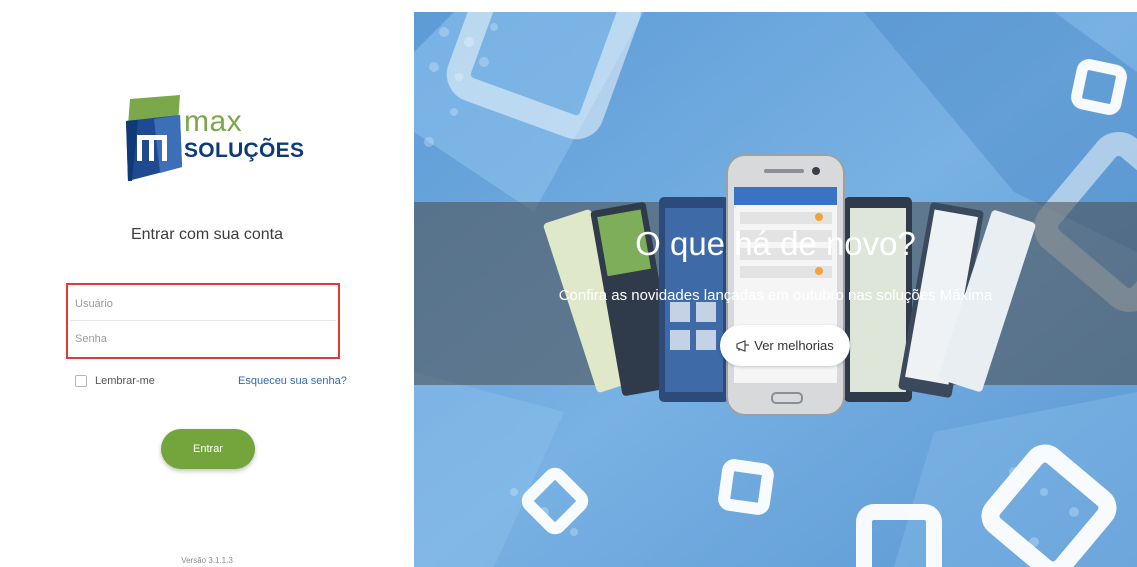  Describe the element at coordinates (125, 381) in the screenshot. I see `remember-me-label: Lembrar-me` at that location.